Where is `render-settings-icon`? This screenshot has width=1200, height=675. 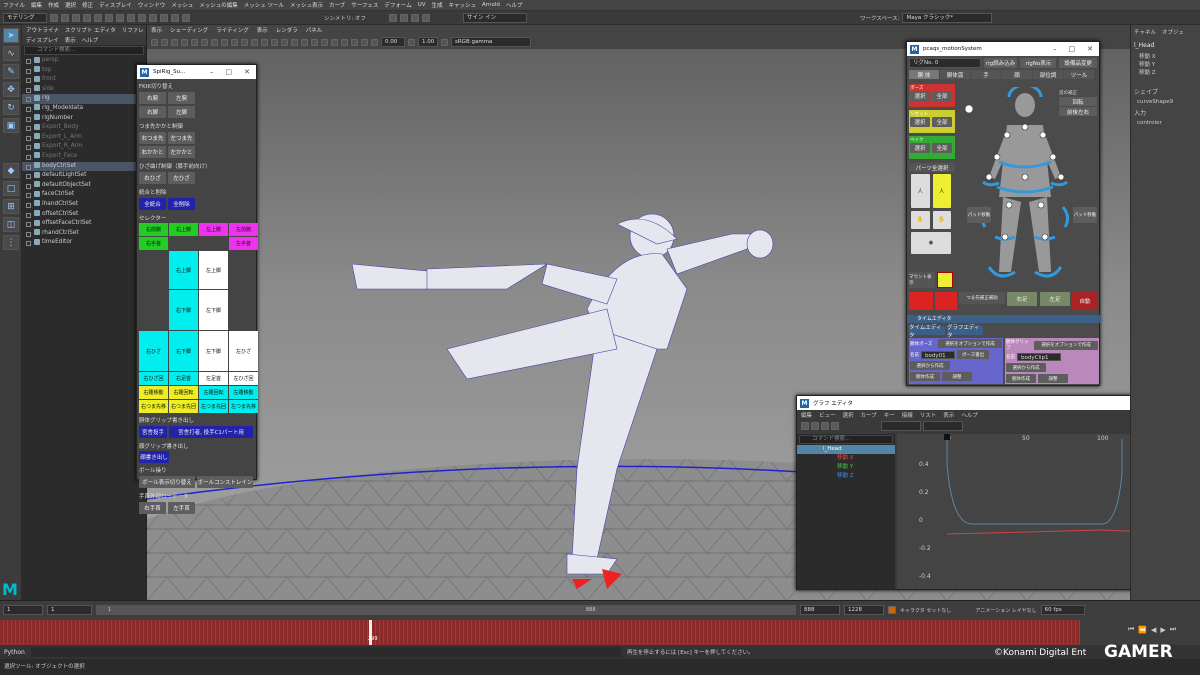 render-settings-icon is located at coordinates (414, 17).